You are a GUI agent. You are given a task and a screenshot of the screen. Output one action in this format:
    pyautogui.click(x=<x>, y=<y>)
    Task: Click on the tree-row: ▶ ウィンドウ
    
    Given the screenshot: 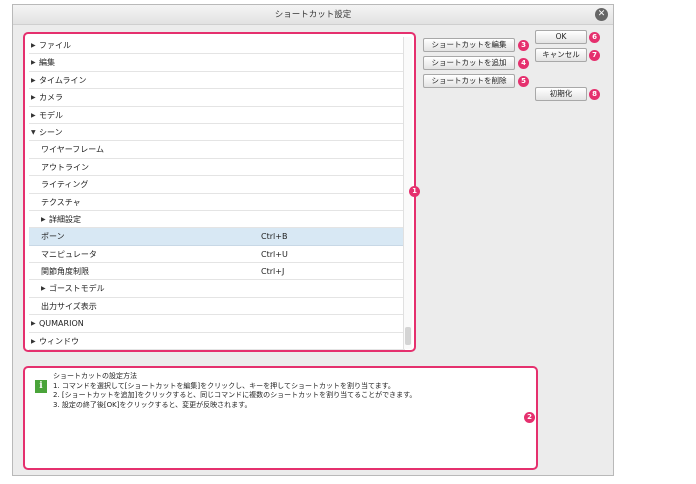 What is the action you would take?
    pyautogui.click(x=217, y=341)
    